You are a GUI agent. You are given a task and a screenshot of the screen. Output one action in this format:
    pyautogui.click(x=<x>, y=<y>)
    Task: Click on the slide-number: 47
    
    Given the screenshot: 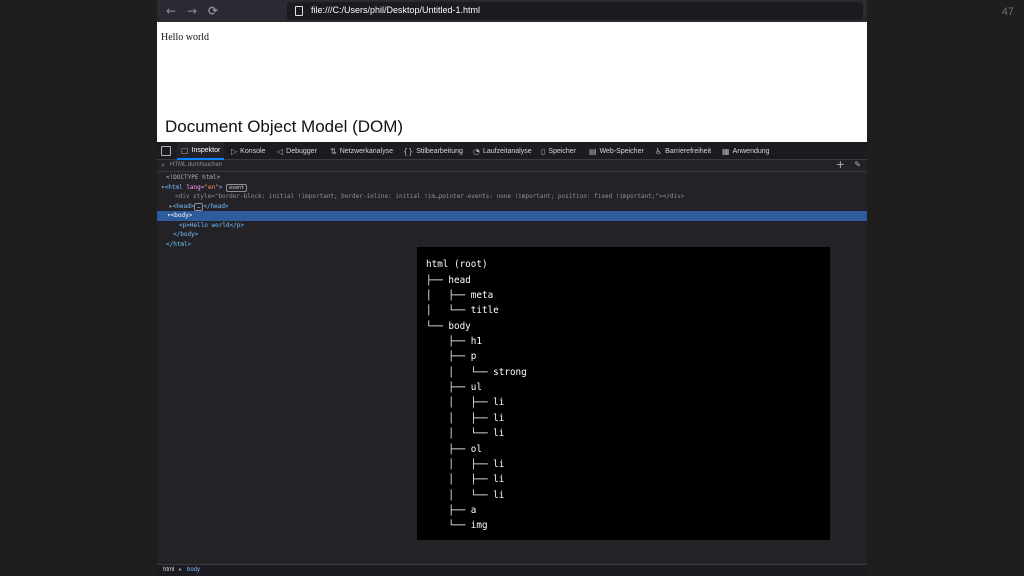 What is the action you would take?
    pyautogui.click(x=1007, y=12)
    